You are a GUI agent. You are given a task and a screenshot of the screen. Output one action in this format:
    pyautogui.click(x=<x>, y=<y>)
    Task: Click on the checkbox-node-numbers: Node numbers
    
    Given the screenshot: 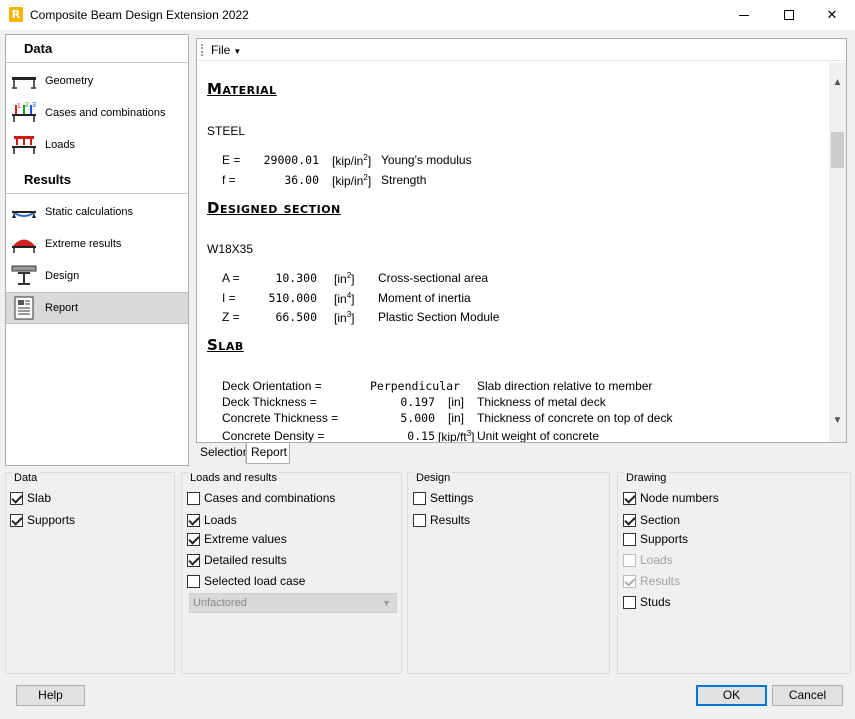 What is the action you would take?
    pyautogui.click(x=671, y=498)
    